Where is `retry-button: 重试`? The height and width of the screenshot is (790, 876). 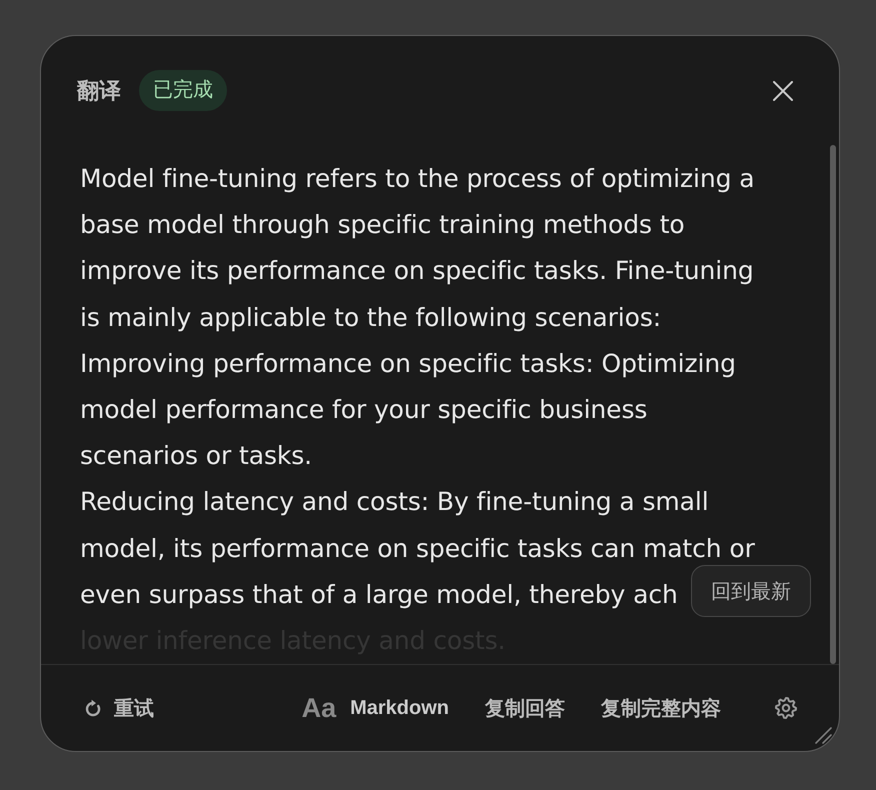
retry-button: 重试 is located at coordinates (119, 708).